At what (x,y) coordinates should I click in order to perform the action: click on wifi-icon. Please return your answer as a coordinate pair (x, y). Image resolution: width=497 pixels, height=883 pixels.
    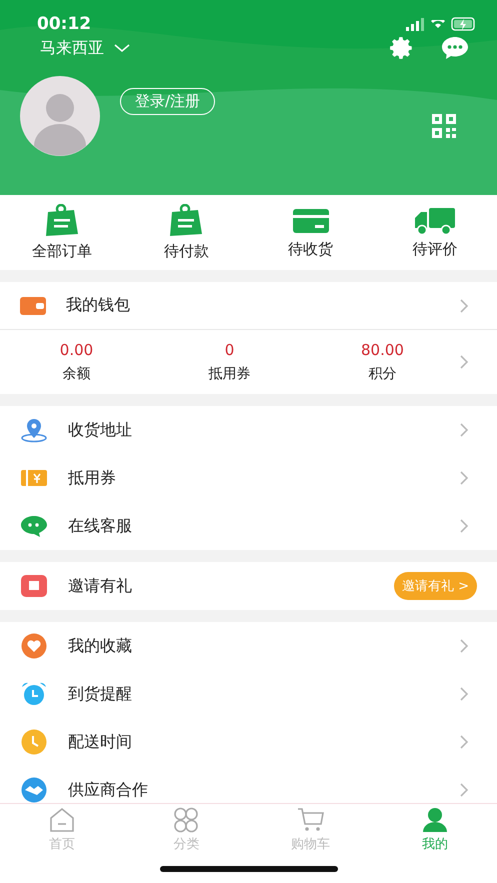
    Looking at the image, I should click on (437, 24).